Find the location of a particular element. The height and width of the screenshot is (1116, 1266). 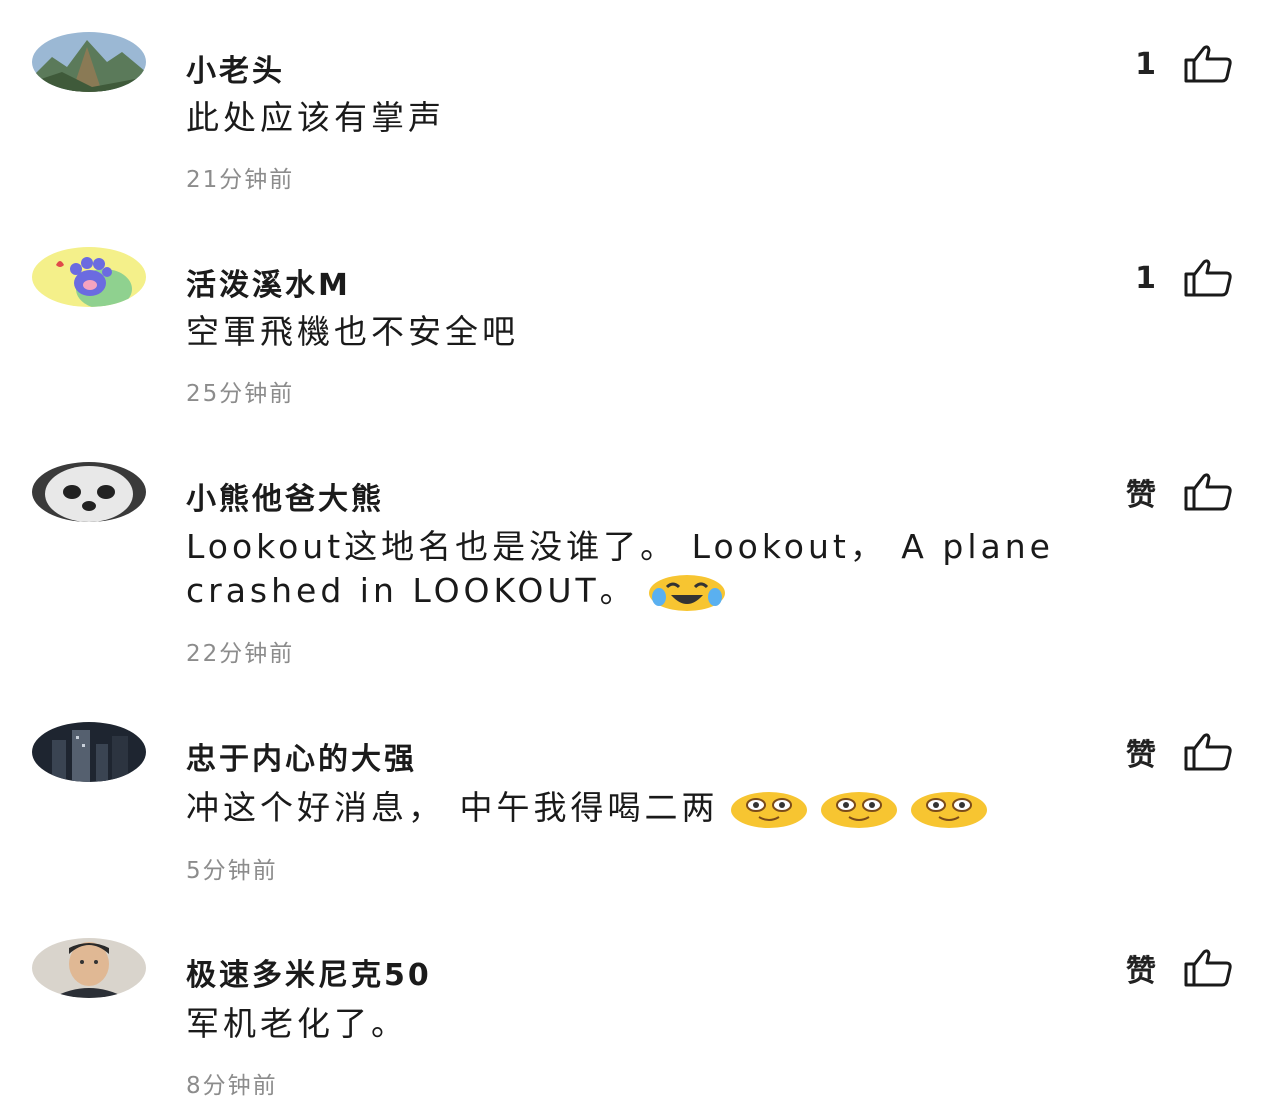

comment-text: 冲这个好消息， 中午我得喝二两 is located at coordinates (716, 808).